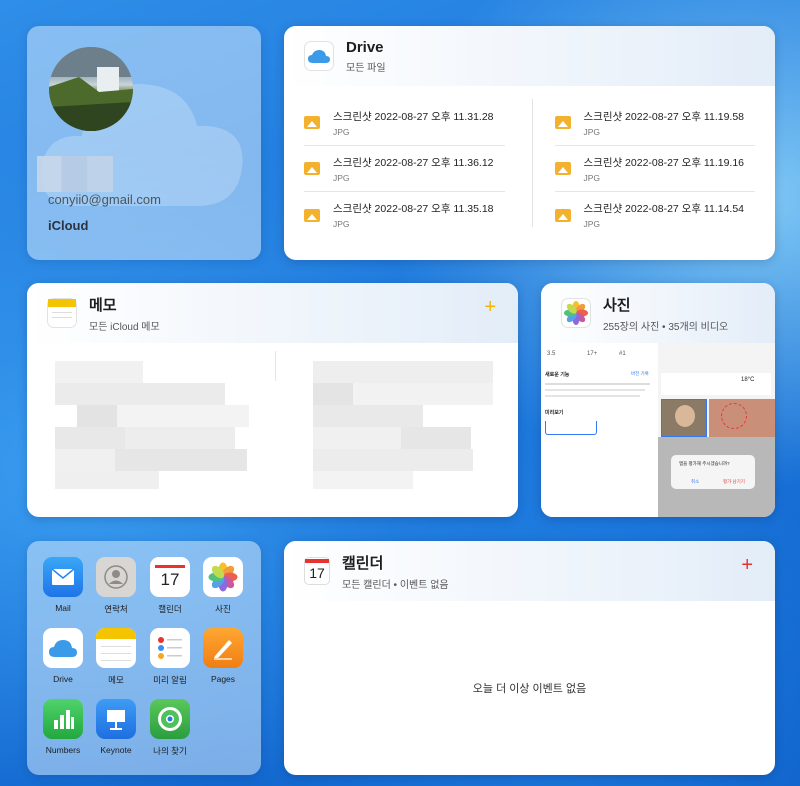  Describe the element at coordinates (170, 719) in the screenshot. I see `find-my-icon` at that location.